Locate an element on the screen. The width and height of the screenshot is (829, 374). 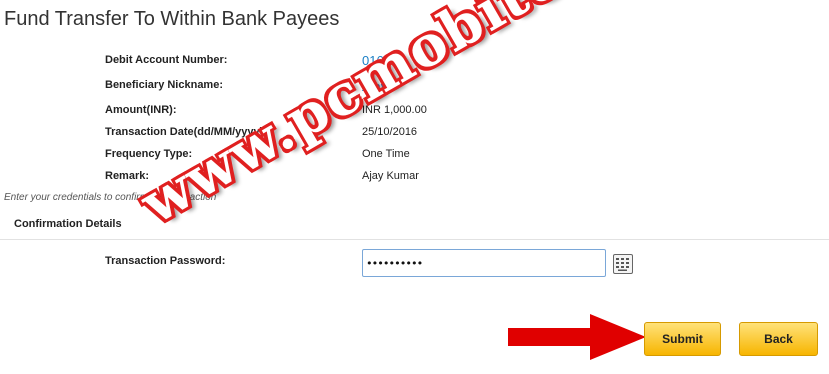
transaction-password-label: Transaction Password: is located at coordinates (165, 261).